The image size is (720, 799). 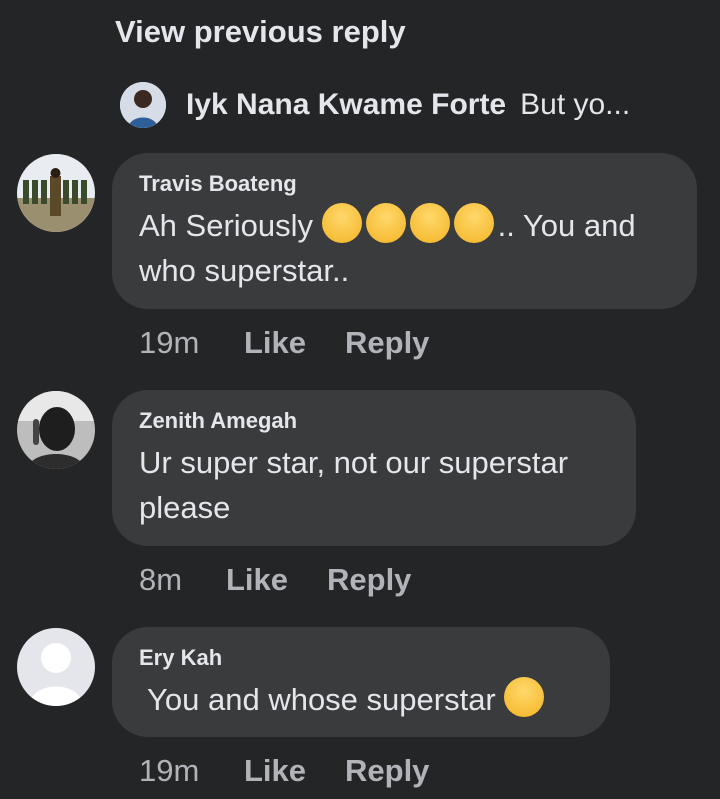 I want to click on comment-text: Ur super star, not our superstar please, so click(x=354, y=485).